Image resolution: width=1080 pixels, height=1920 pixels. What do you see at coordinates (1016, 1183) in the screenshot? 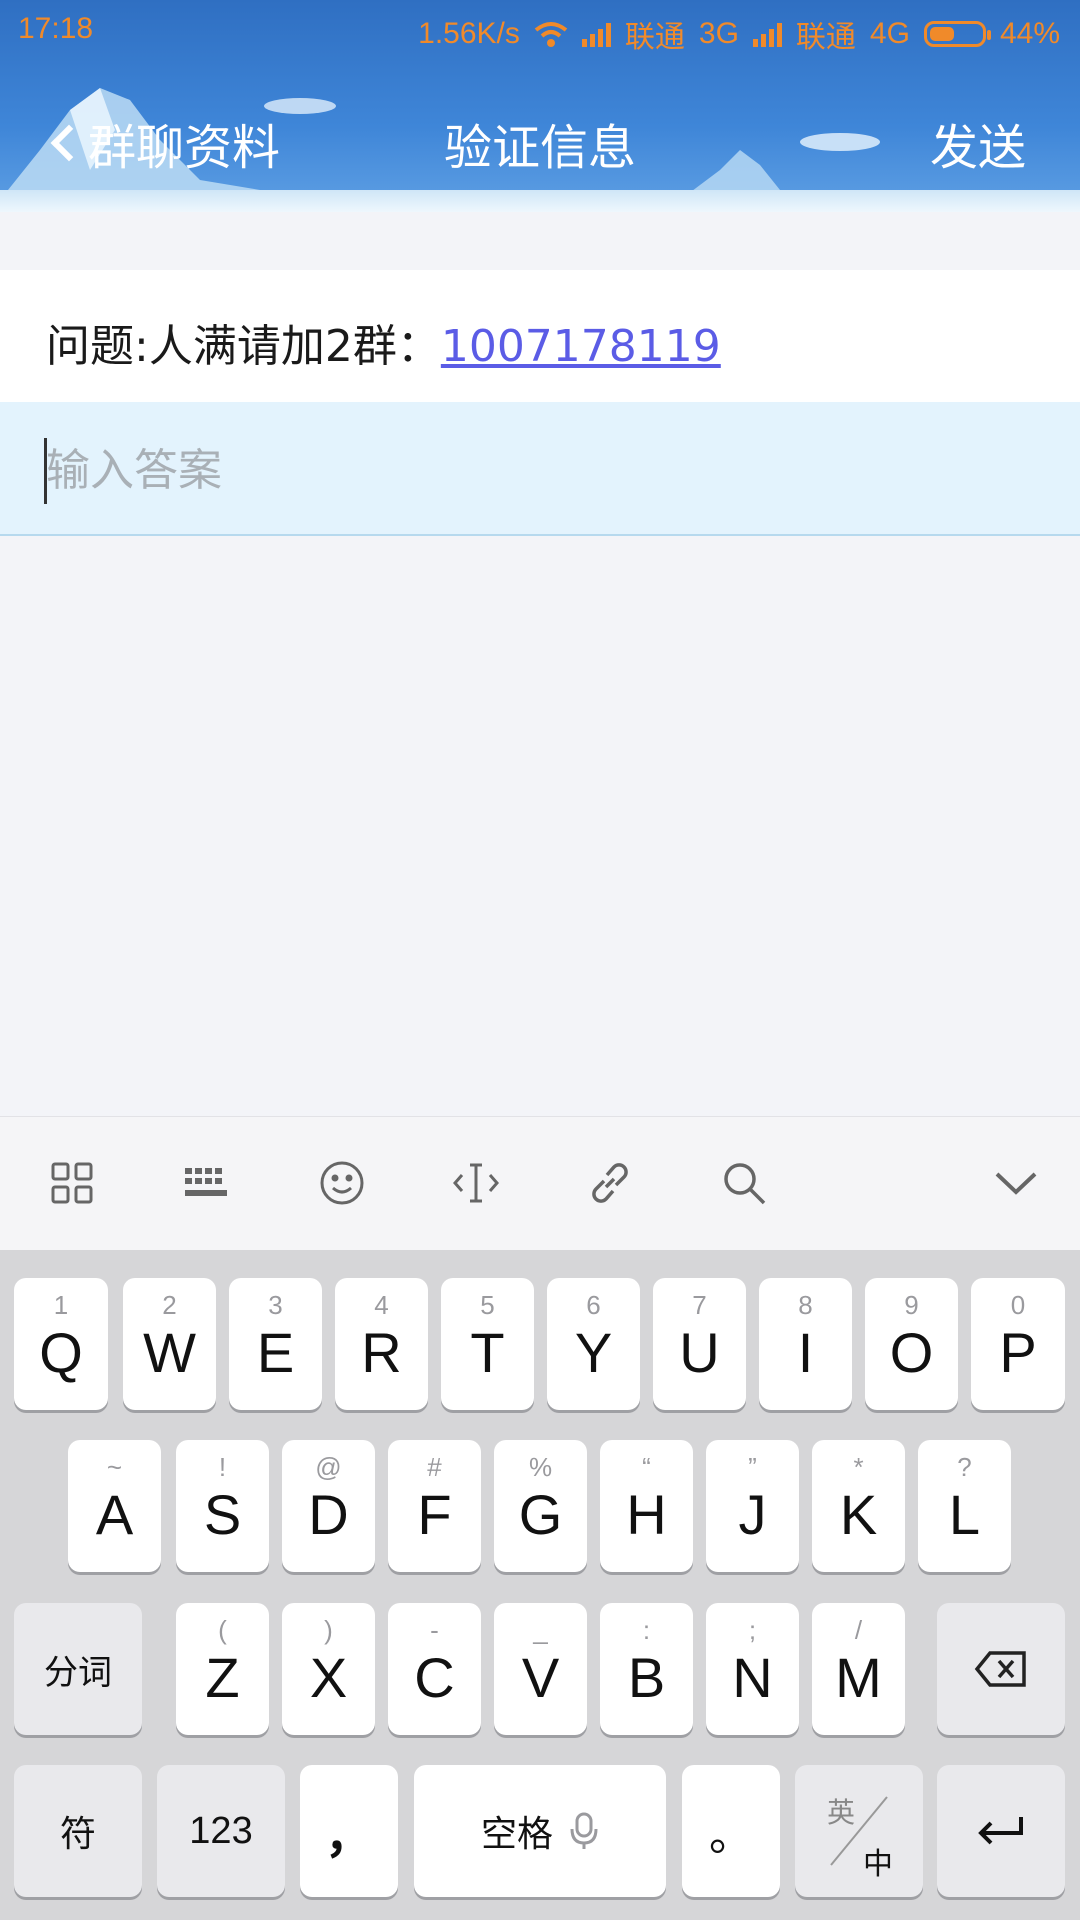
I see `collapse-icon` at bounding box center [1016, 1183].